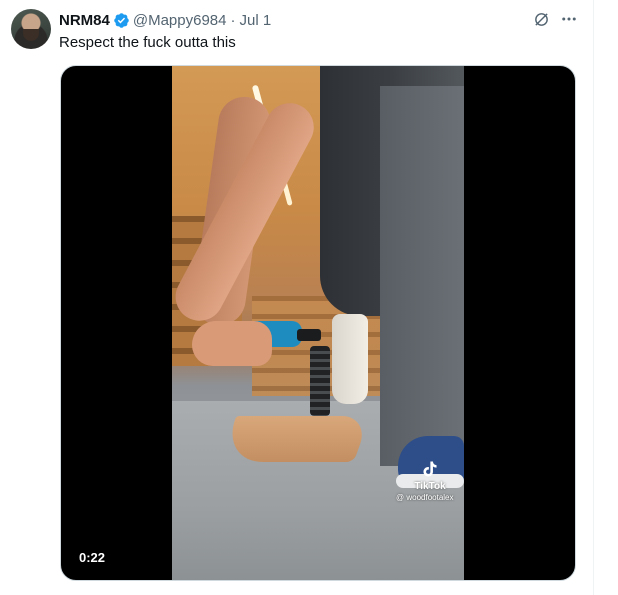 This screenshot has width=618, height=595. Describe the element at coordinates (430, 486) in the screenshot. I see `tiktok-label: TikTok` at that location.